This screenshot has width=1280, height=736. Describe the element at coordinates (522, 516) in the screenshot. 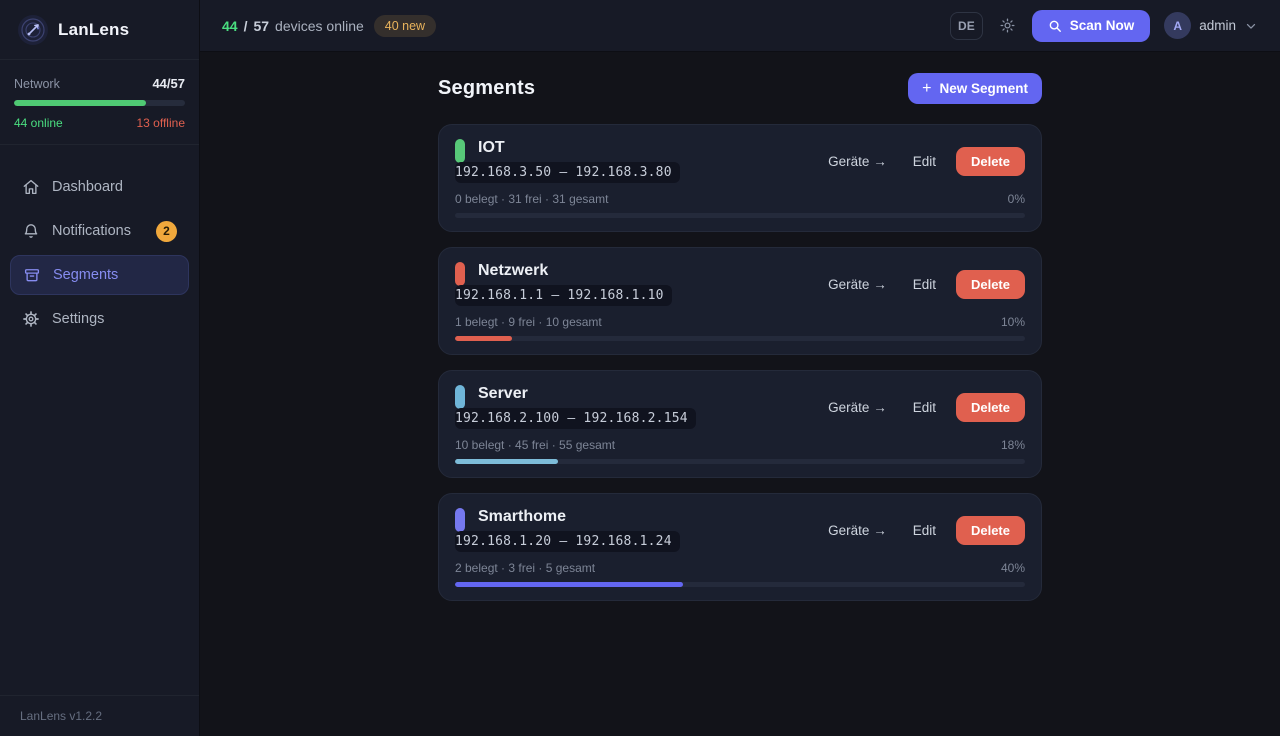

I see `segment-name: Smarthome` at that location.